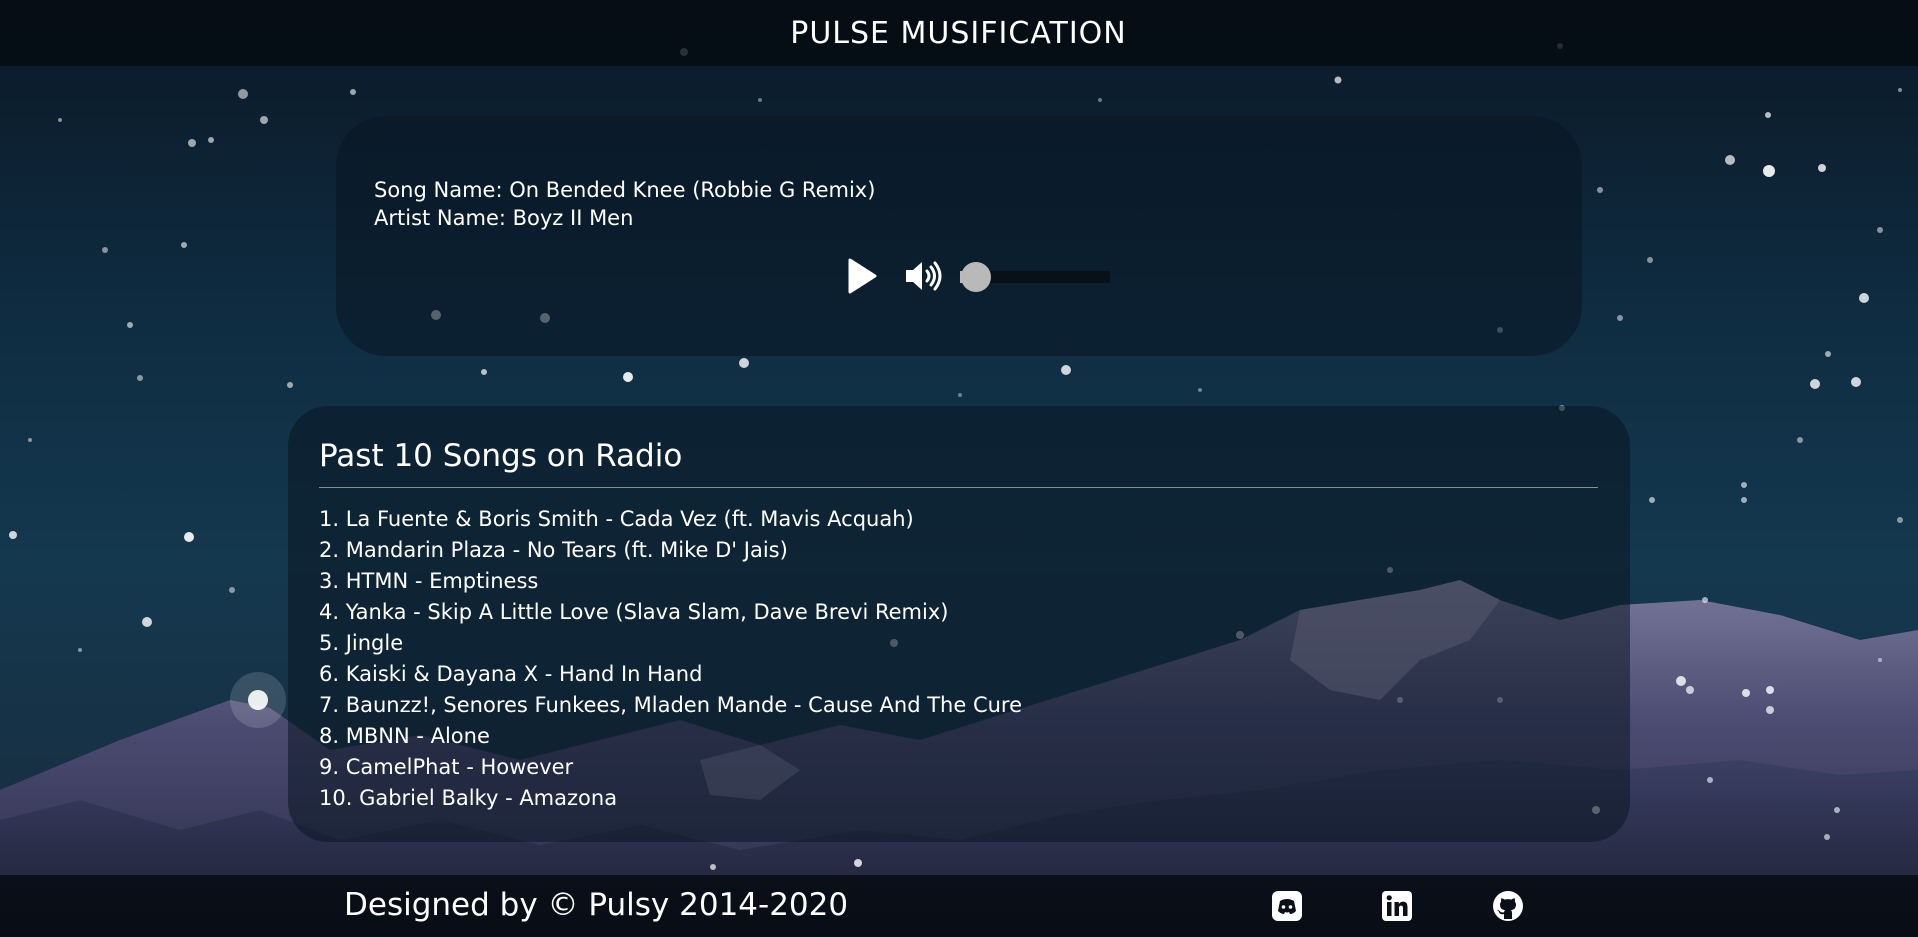 The height and width of the screenshot is (937, 1918). I want to click on volume-slider, so click(1035, 276).